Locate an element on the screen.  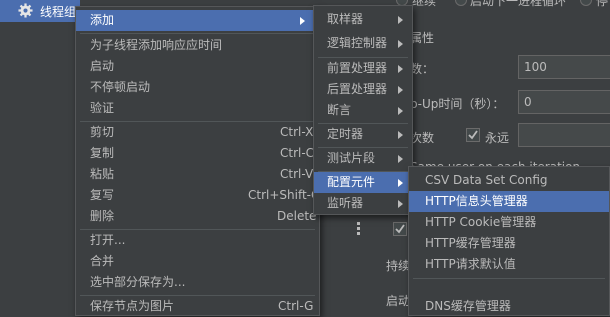
duration-label: 持续 is located at coordinates (398, 266).